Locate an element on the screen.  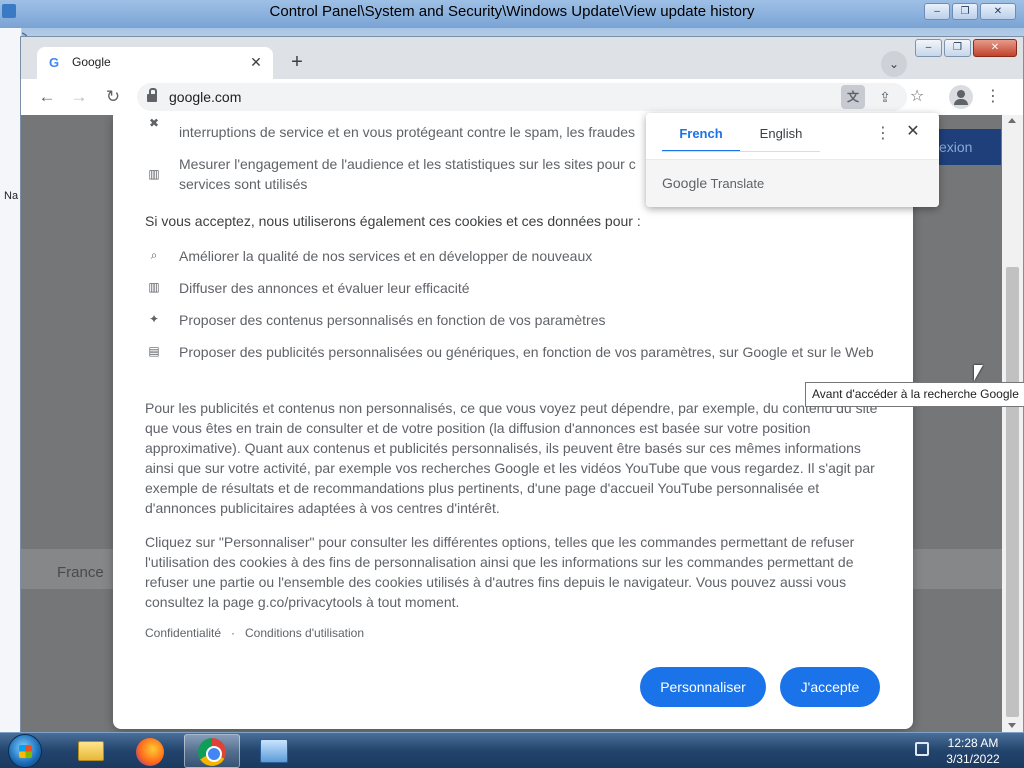
translate-more-options-icon: ⋮ is located at coordinates (883, 134).